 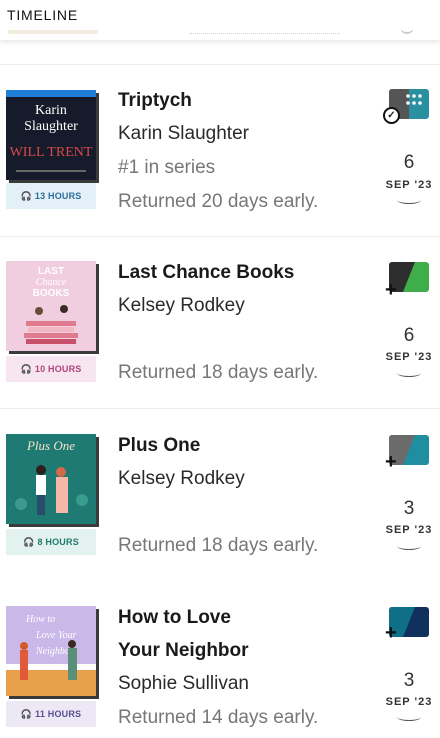 What do you see at coordinates (50, 445) in the screenshot?
I see `svg-text: Plus One` at bounding box center [50, 445].